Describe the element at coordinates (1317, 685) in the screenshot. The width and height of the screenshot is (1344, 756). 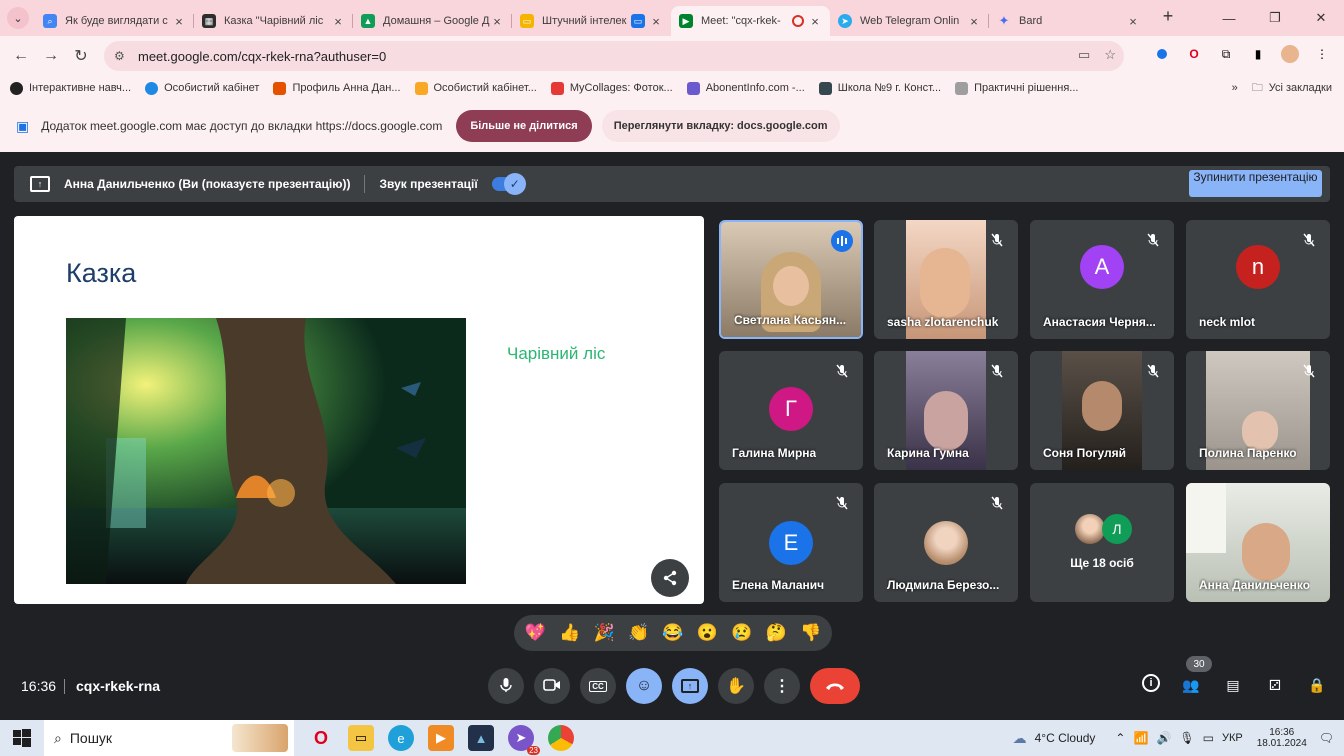
I see `host-controls-lock-icon: 🔒` at that location.